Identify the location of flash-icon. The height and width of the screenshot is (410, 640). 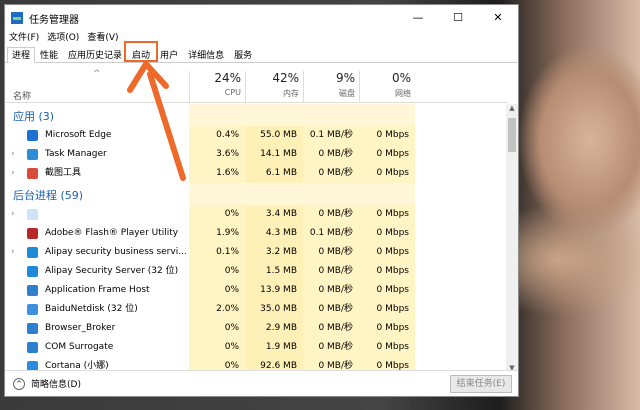
(32, 233).